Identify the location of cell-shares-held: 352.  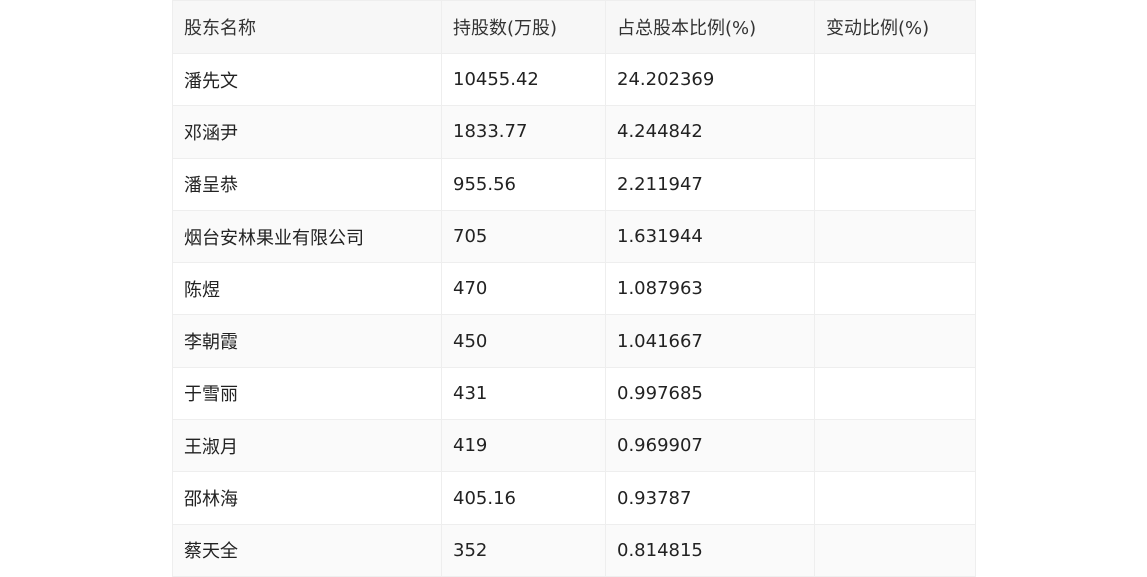
(523, 550).